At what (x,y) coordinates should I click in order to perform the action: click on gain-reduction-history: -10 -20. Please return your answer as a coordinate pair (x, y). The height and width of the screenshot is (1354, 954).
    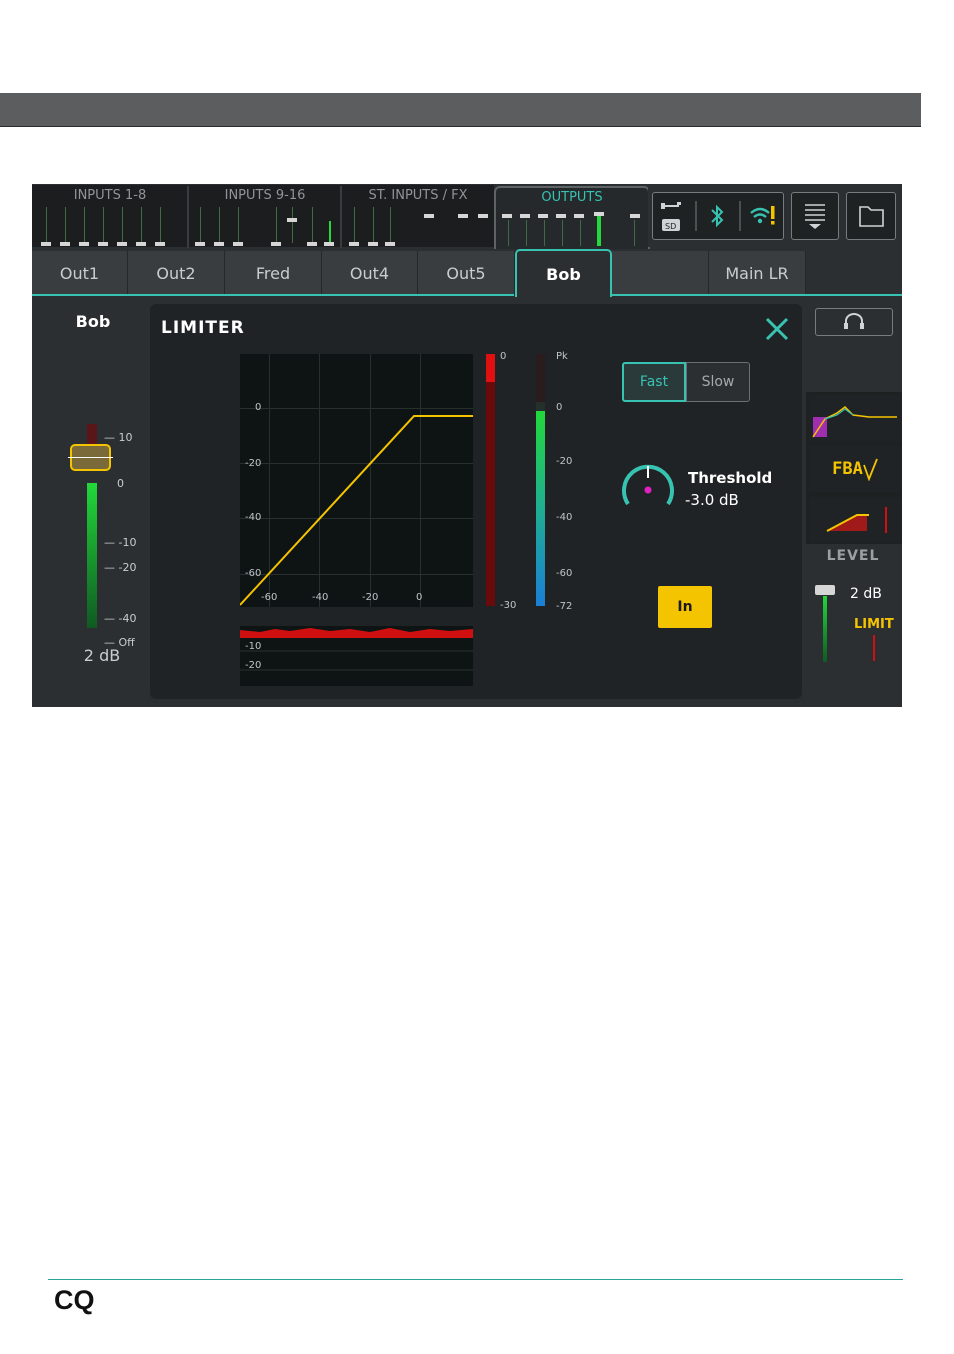
    Looking at the image, I should click on (356, 656).